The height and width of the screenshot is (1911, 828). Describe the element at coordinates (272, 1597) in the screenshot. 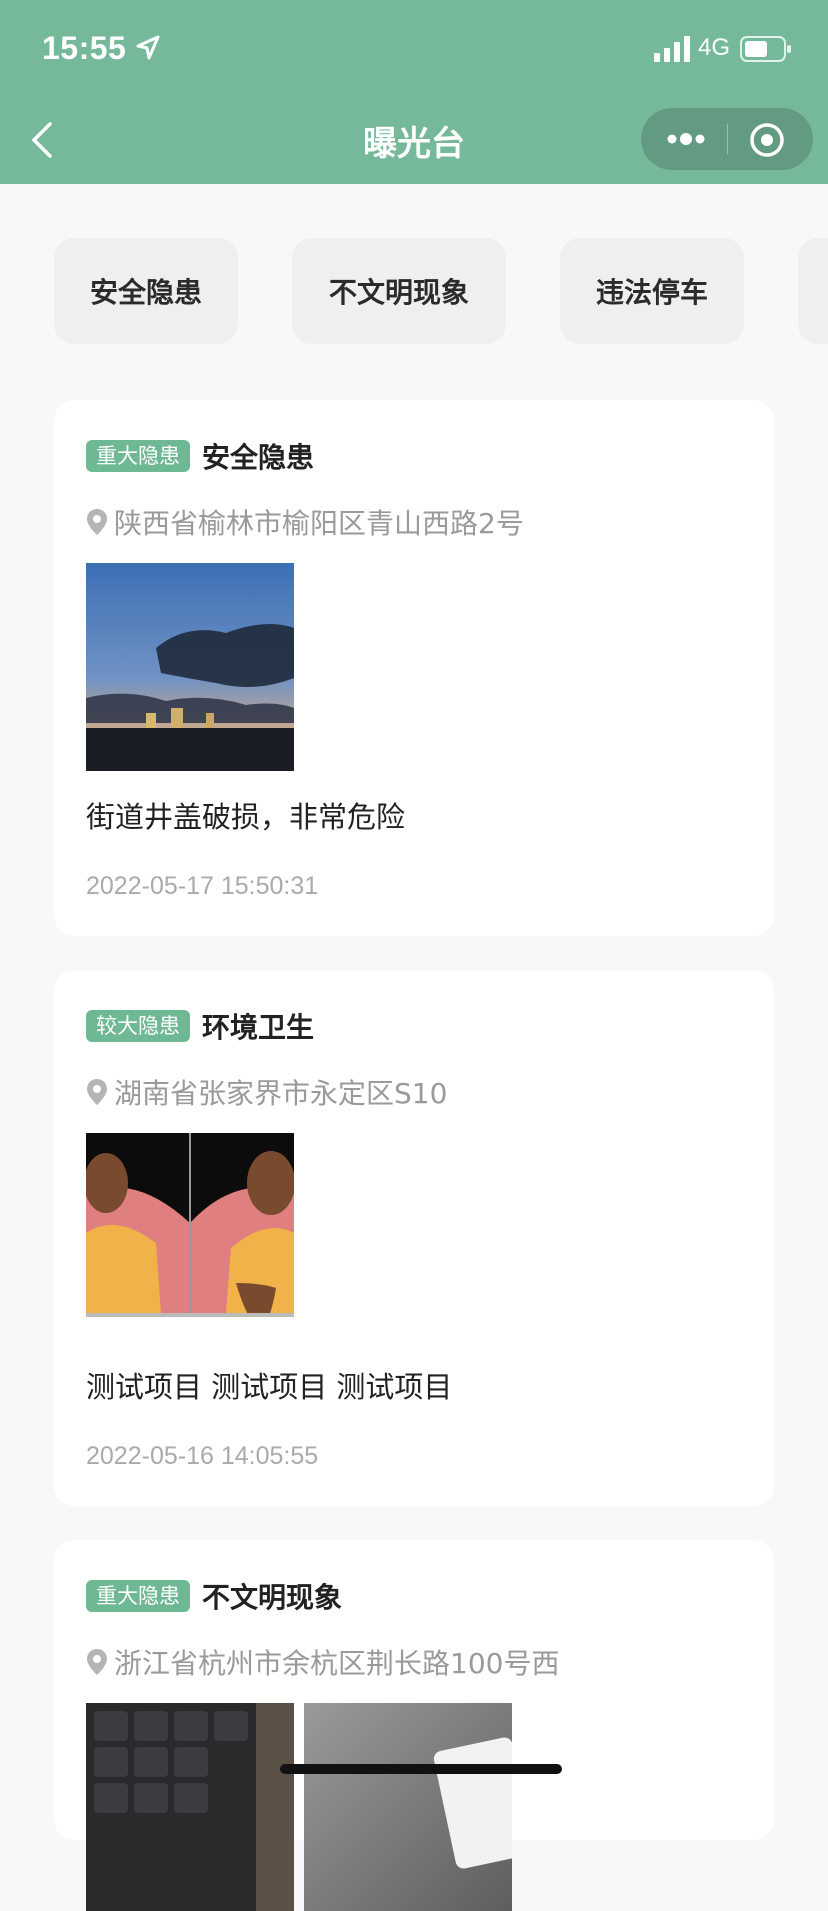

I see `post-category: 不文明现象` at that location.